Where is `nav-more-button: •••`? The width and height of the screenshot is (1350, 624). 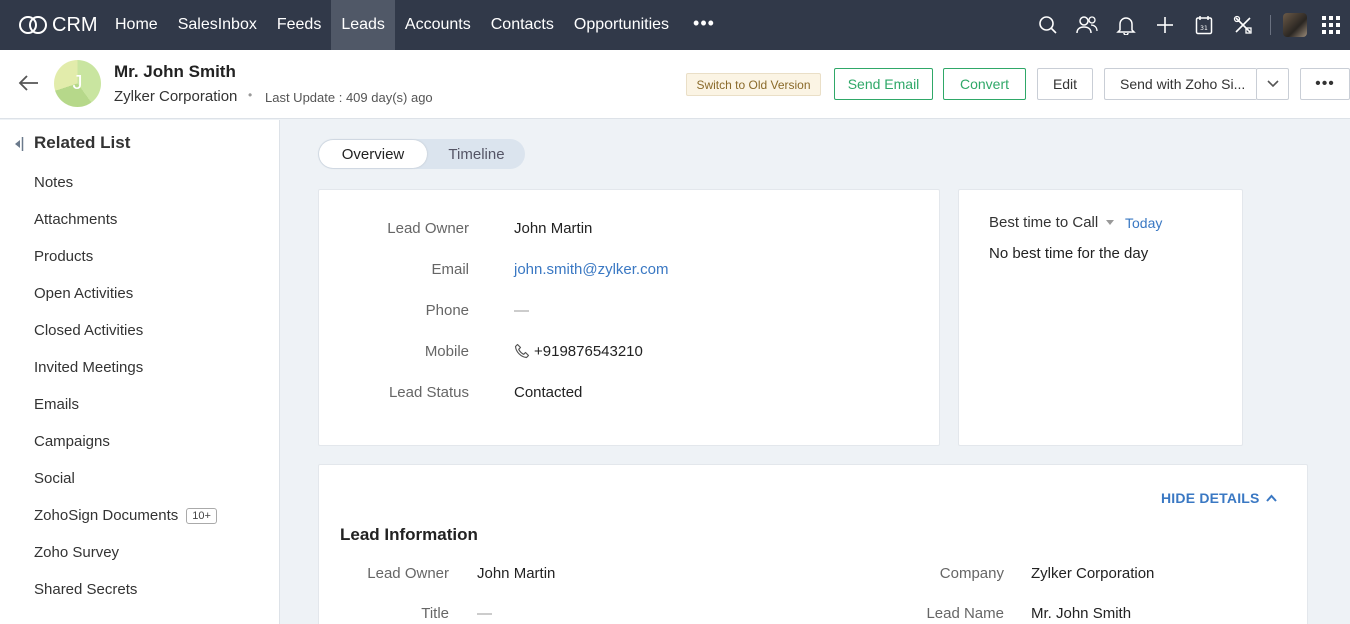 nav-more-button: ••• is located at coordinates (704, 25).